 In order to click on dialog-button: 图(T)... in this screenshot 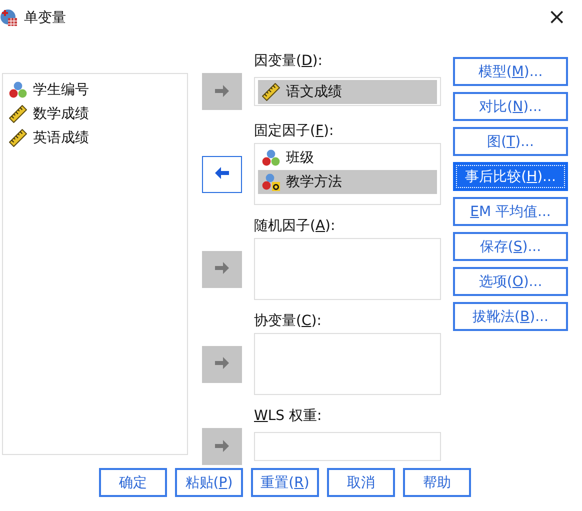, I will do `click(510, 141)`.